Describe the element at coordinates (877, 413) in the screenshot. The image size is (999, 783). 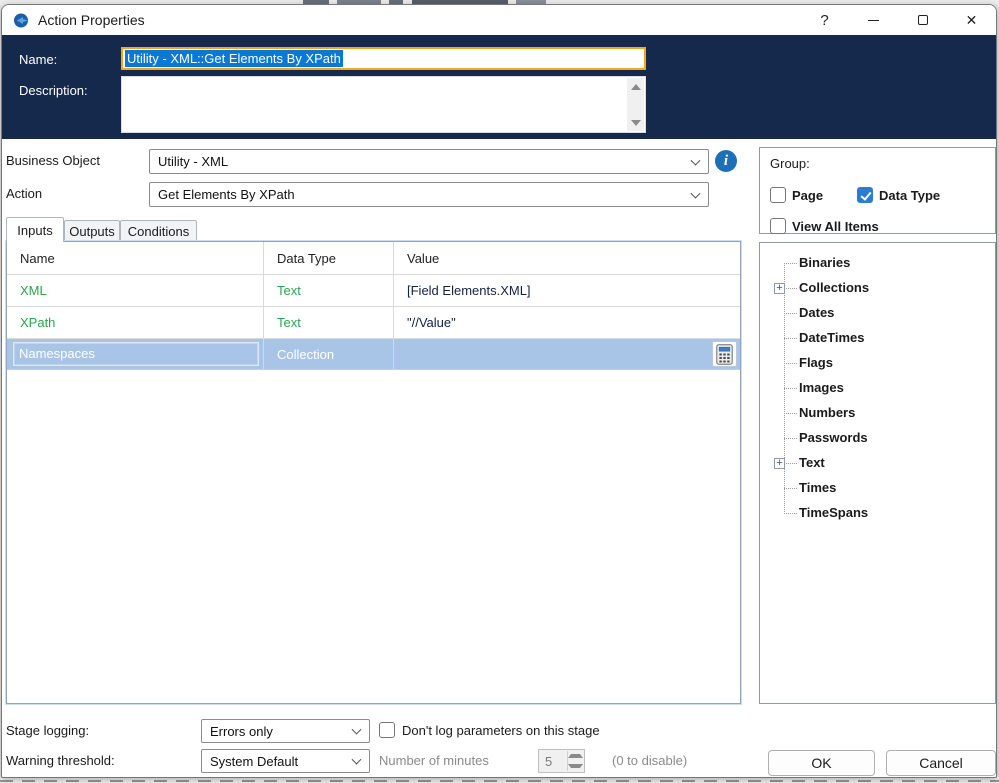
I see `tree-item-numbers: Numbers` at that location.